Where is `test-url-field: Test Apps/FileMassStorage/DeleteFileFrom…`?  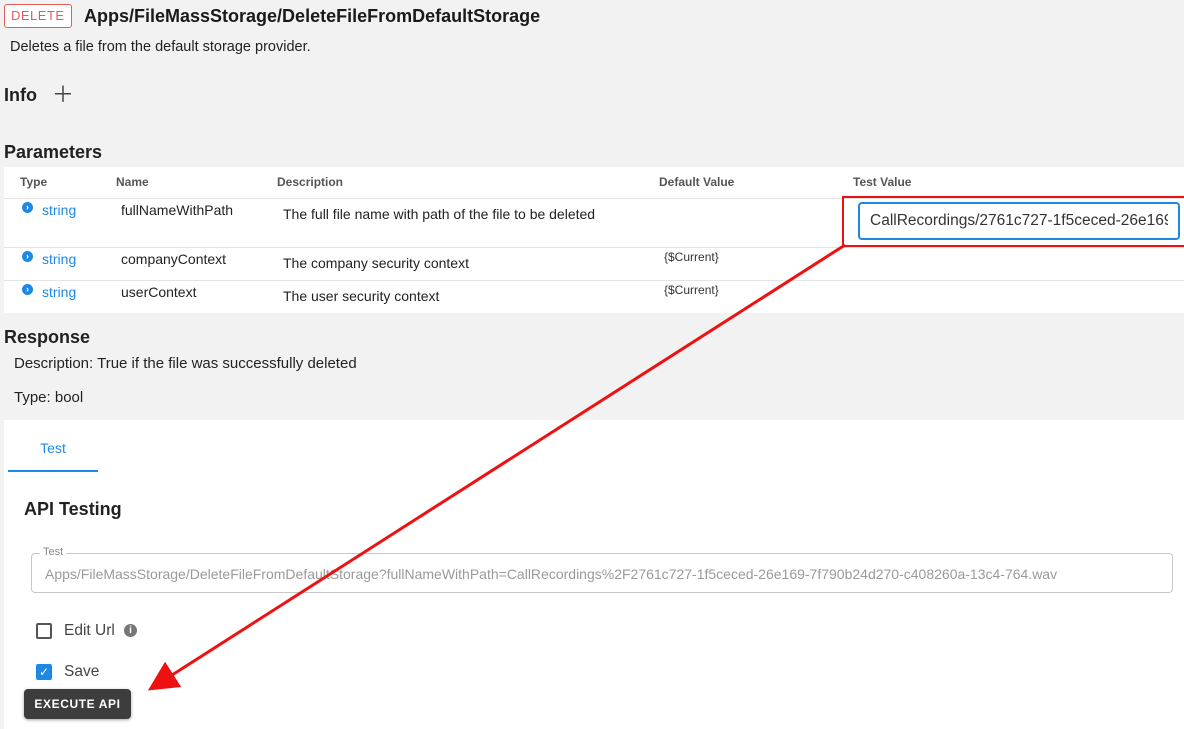 test-url-field: Test Apps/FileMassStorage/DeleteFileFrom… is located at coordinates (602, 569).